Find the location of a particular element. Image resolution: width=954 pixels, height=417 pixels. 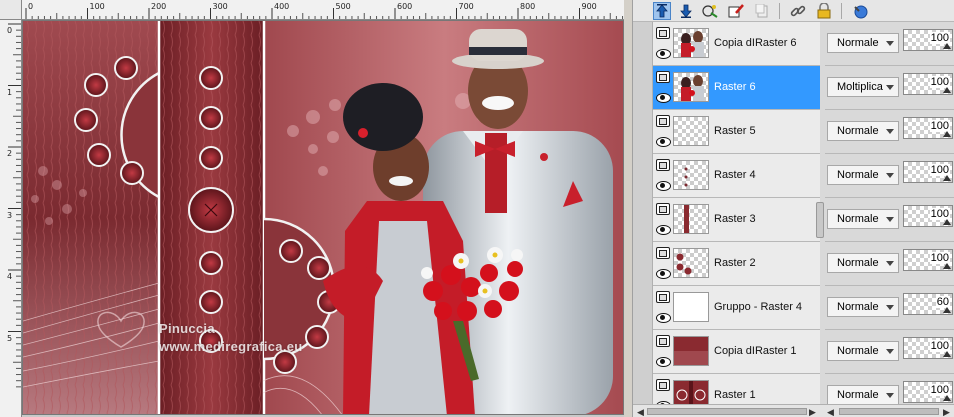

help-icon is located at coordinates (860, 11).